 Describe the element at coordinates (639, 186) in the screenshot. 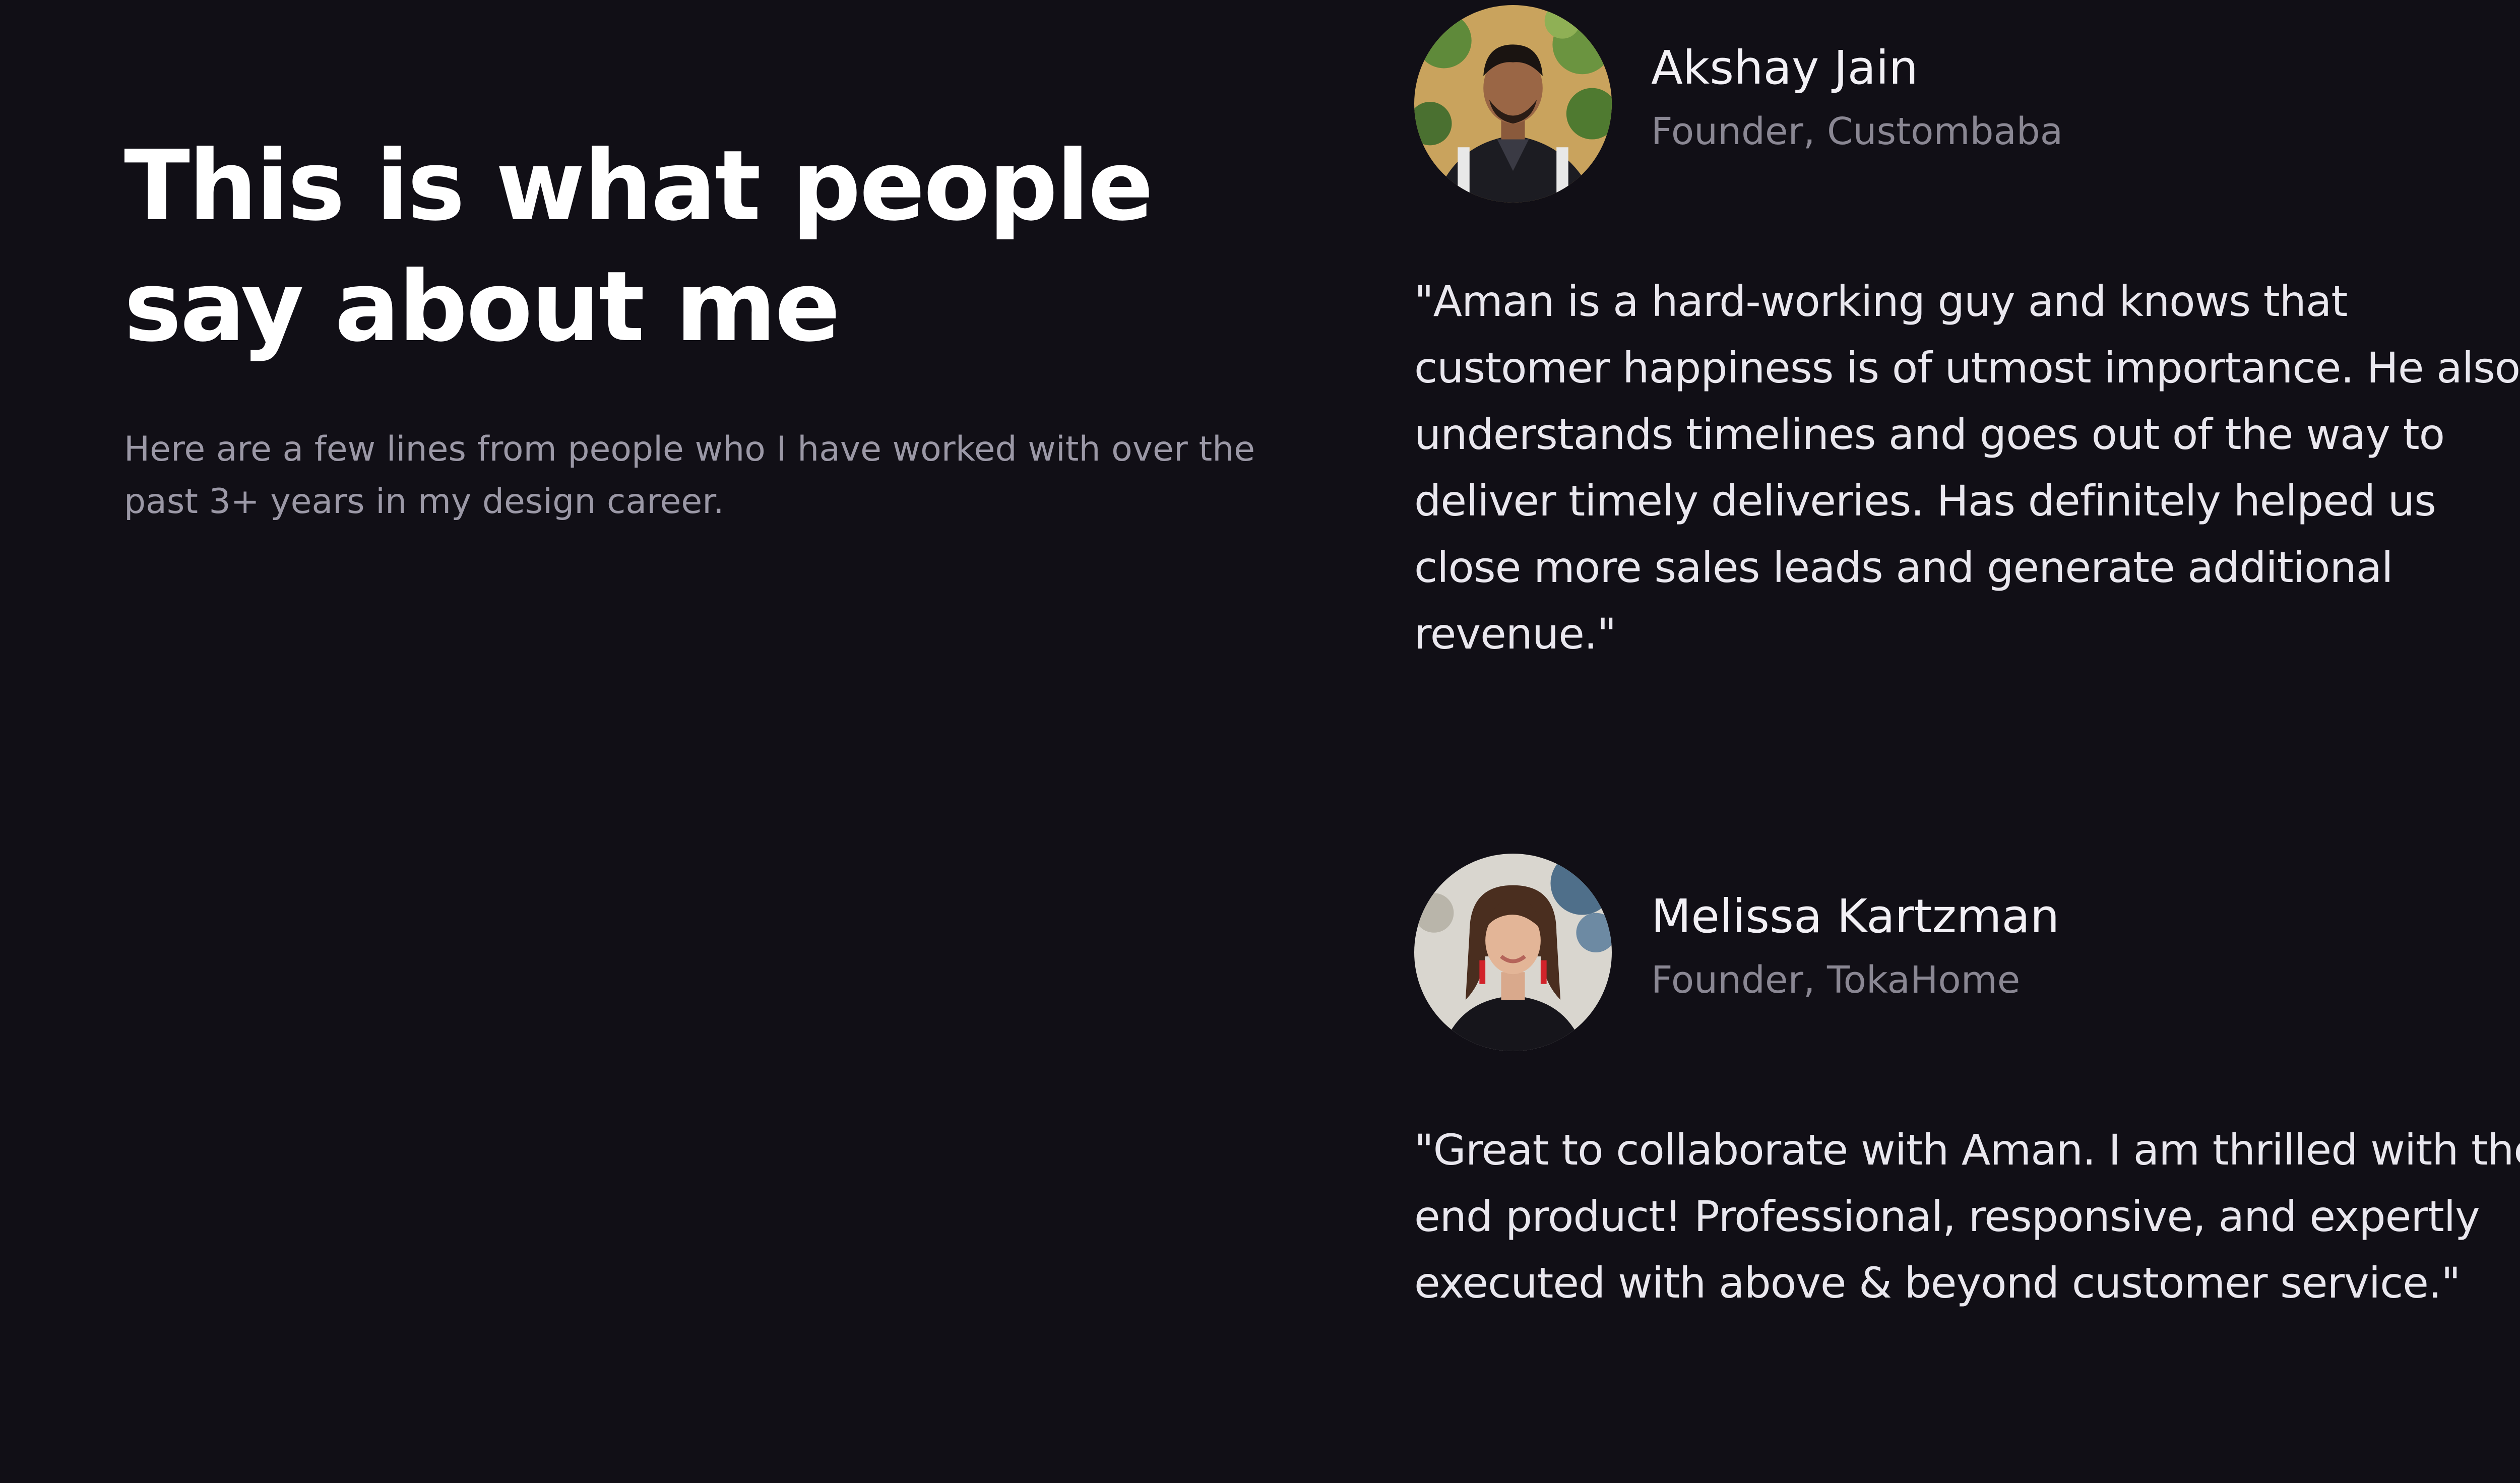

I see `heading-line-1: This is what people` at that location.